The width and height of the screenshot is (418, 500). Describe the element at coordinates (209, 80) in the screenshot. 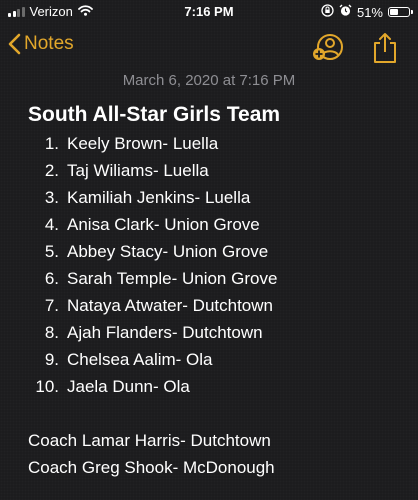

I see `note-date: March 6, 2020 at 7:16 PM` at that location.